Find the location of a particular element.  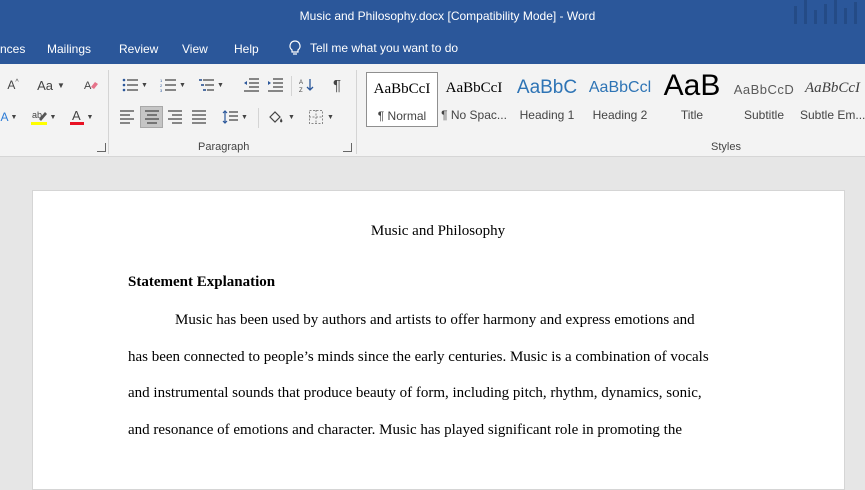

section-heading: Statement Explanation is located at coordinates (201, 282).